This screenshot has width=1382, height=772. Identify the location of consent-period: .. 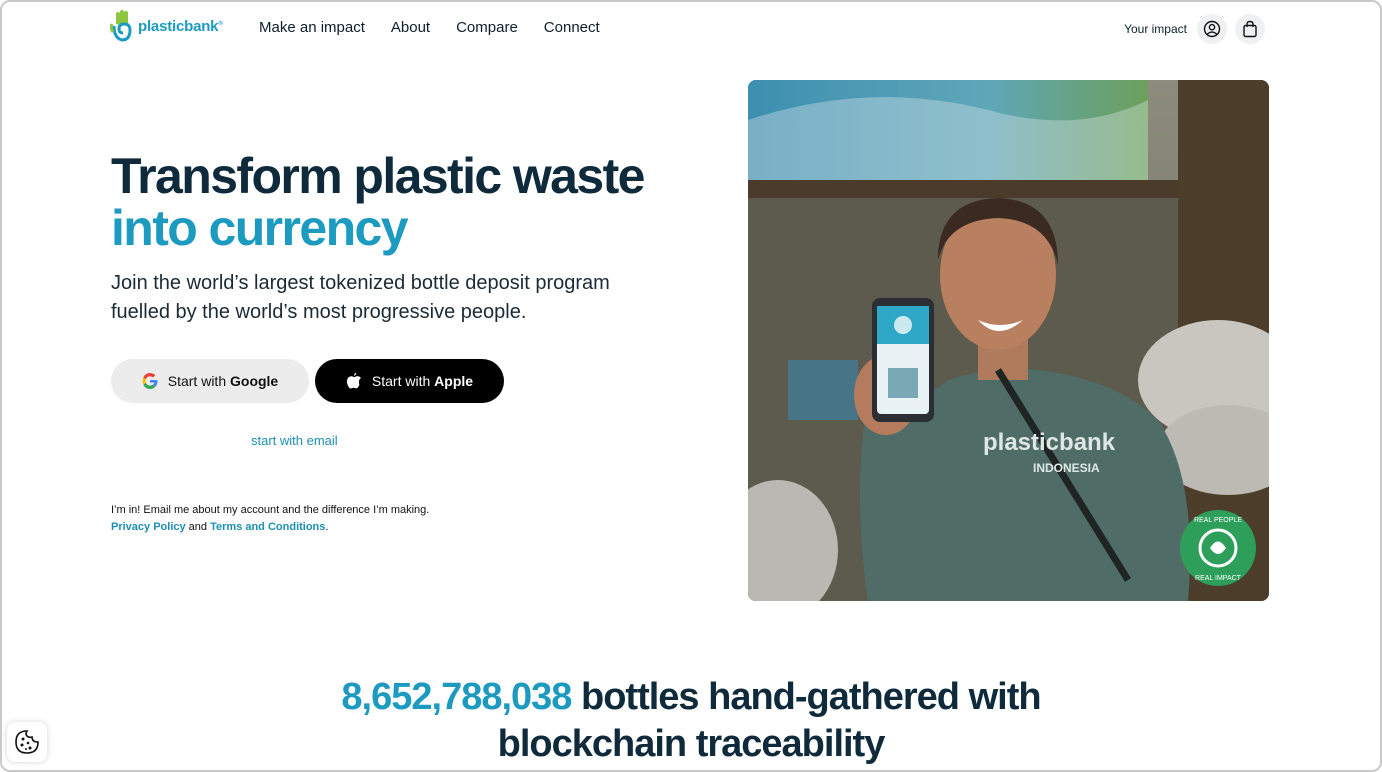
(327, 527).